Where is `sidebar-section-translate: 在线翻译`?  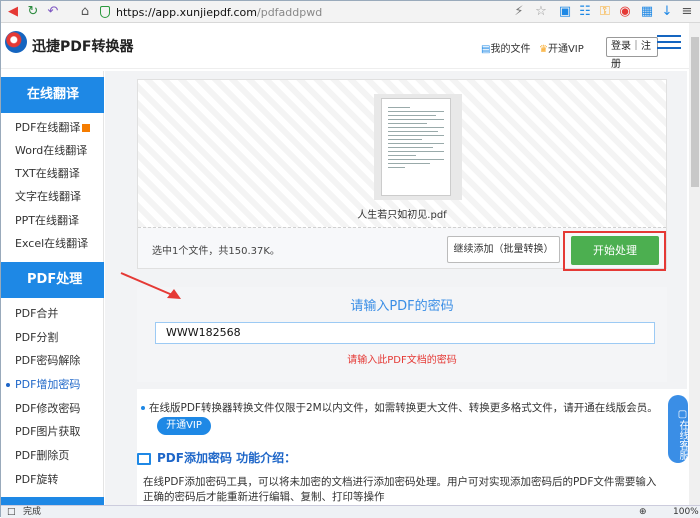 sidebar-section-translate: 在线翻译 is located at coordinates (52, 95).